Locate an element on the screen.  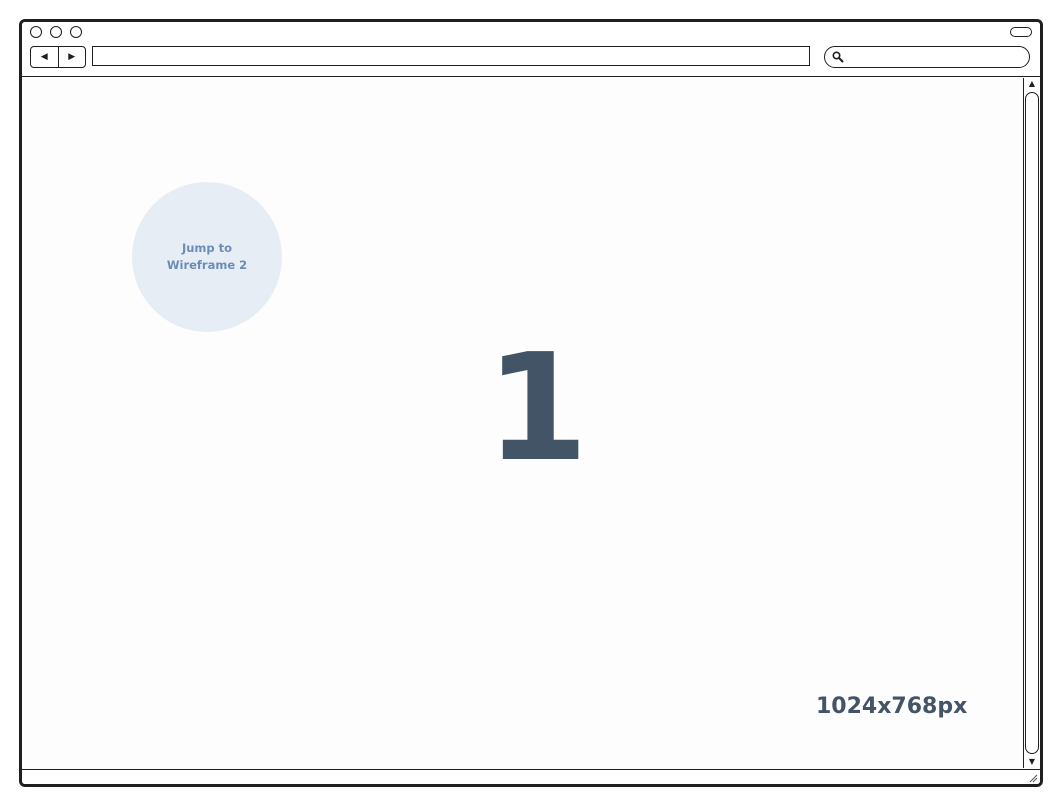
scroll-track is located at coordinates (1032, 423).